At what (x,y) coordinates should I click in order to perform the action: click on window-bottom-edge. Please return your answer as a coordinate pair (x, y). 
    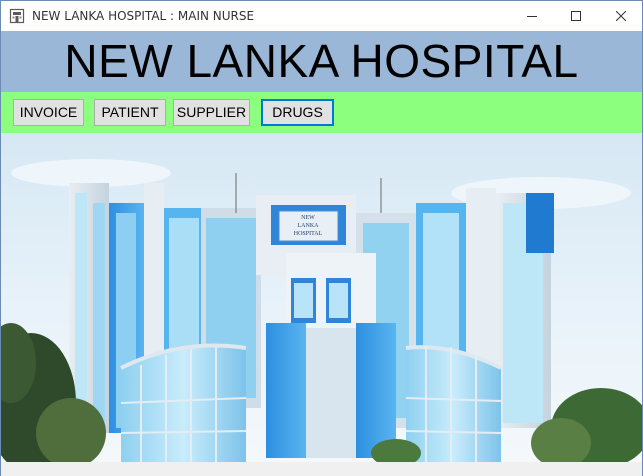
    Looking at the image, I should click on (321, 469).